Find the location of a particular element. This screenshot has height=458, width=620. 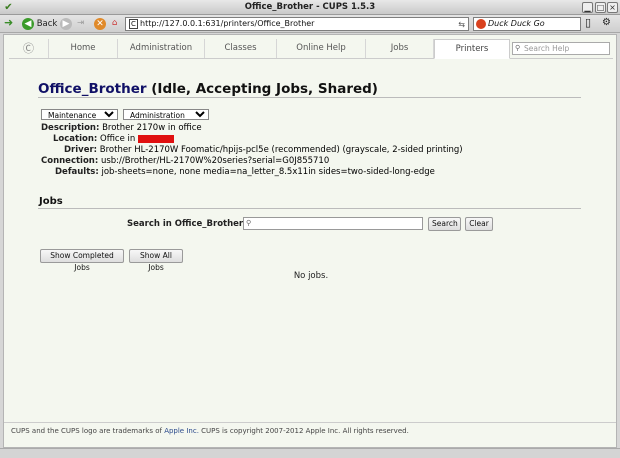

jobs-search-input: ⚲ is located at coordinates (333, 223).